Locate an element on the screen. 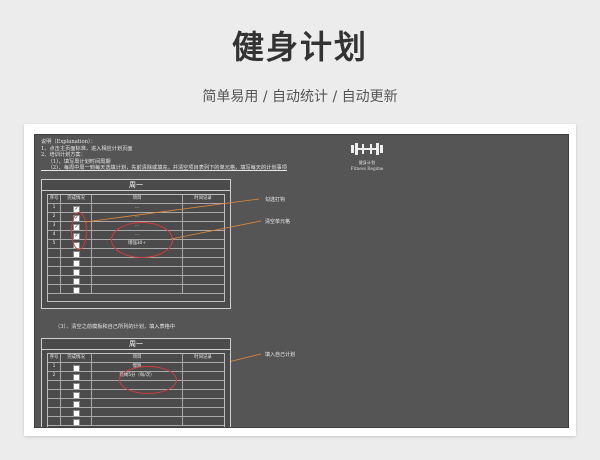  row-number: 4 is located at coordinates (54, 235).